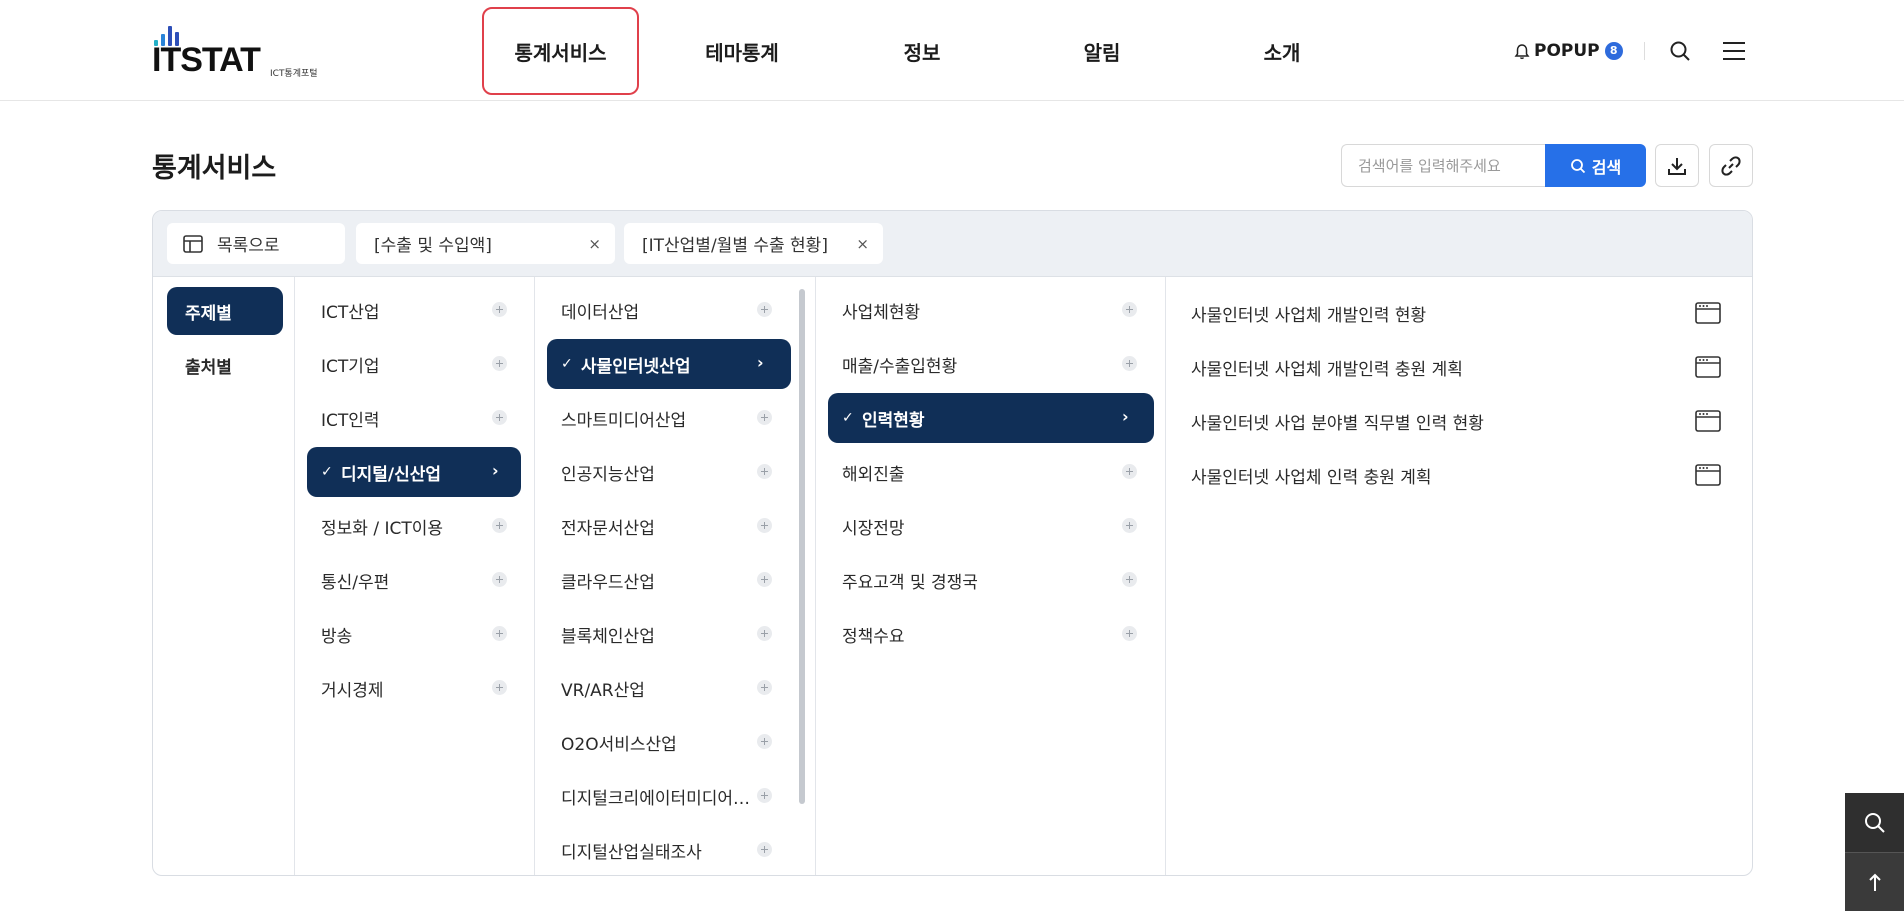 The height and width of the screenshot is (911, 1904). What do you see at coordinates (352, 690) in the screenshot?
I see `list-item-label: 거시경제` at bounding box center [352, 690].